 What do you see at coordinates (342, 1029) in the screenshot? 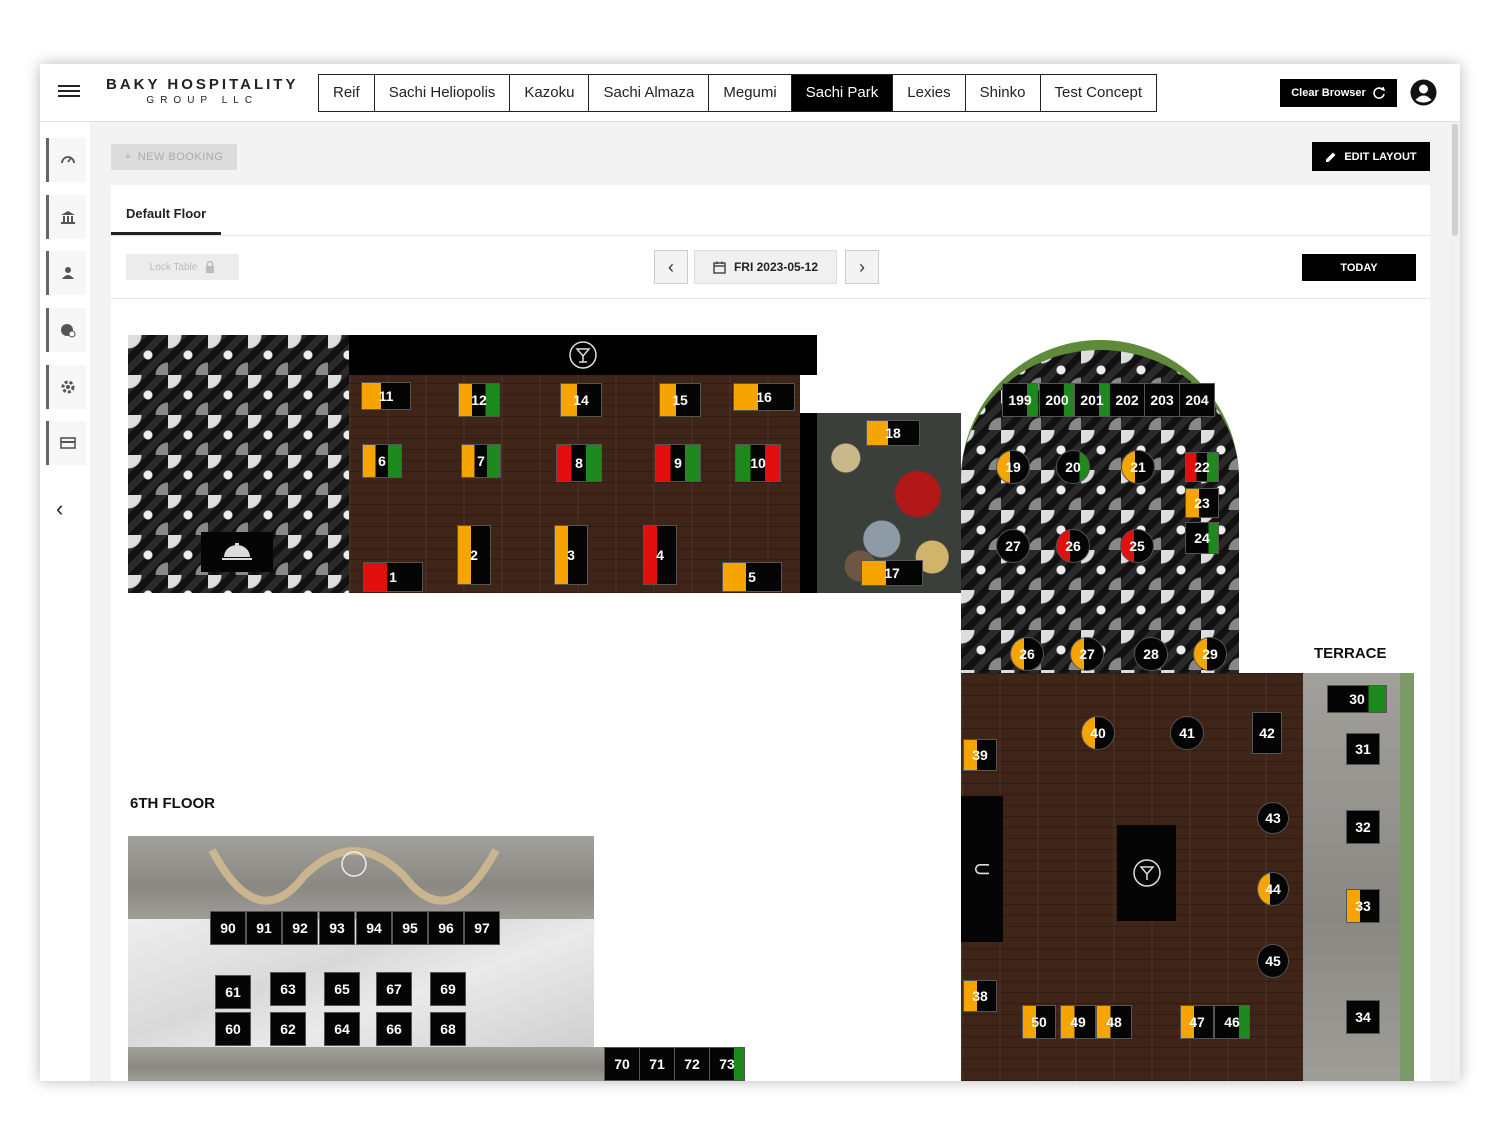
I see `table-64: 64` at bounding box center [342, 1029].